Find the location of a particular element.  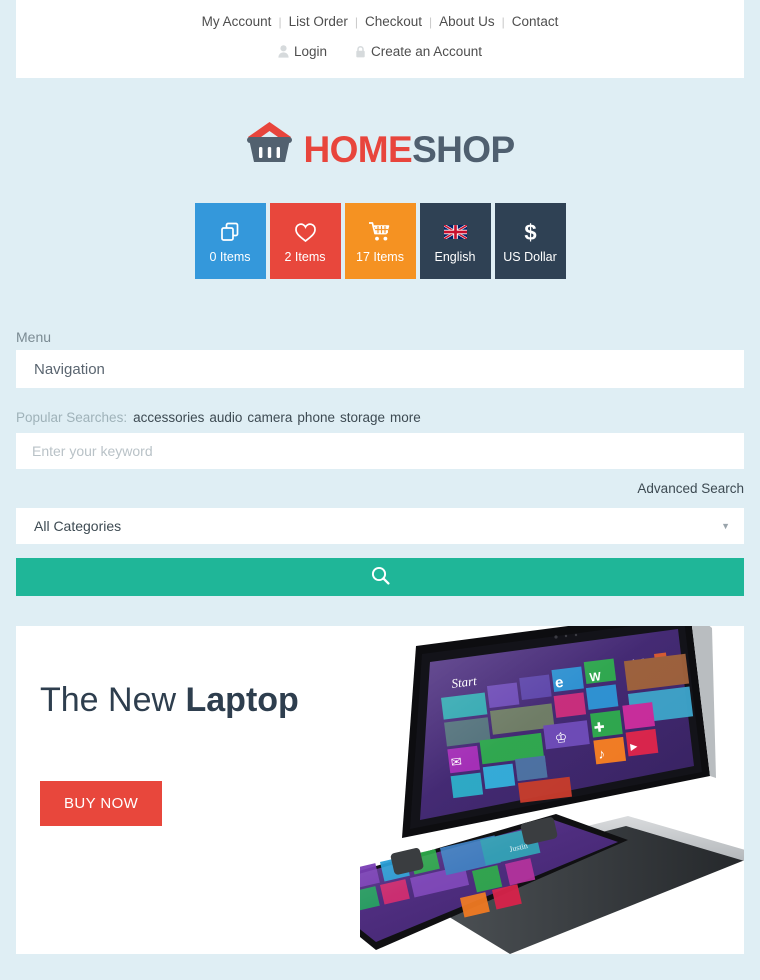

cart-tile-label: 17 Items is located at coordinates (380, 257).